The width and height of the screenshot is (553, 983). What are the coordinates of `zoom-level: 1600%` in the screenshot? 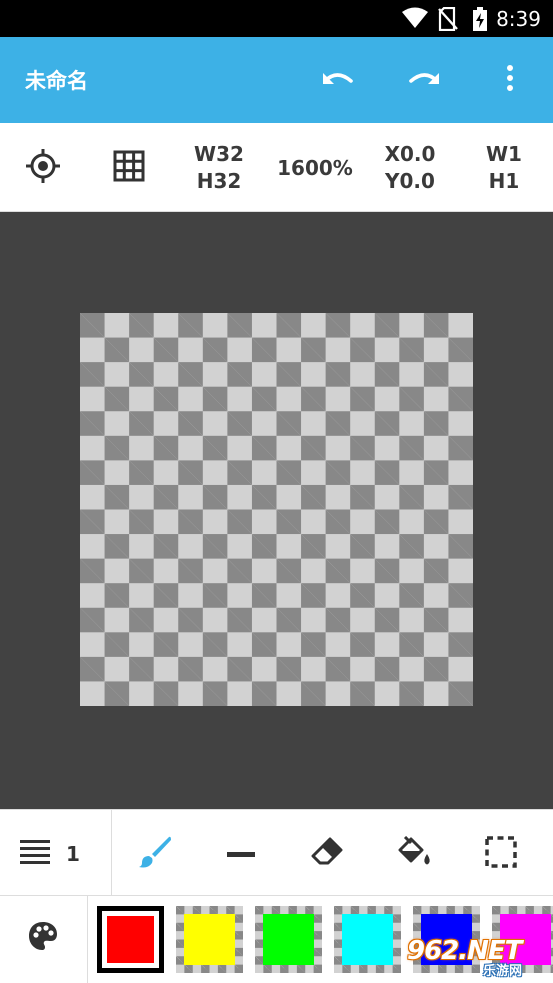 It's located at (315, 167).